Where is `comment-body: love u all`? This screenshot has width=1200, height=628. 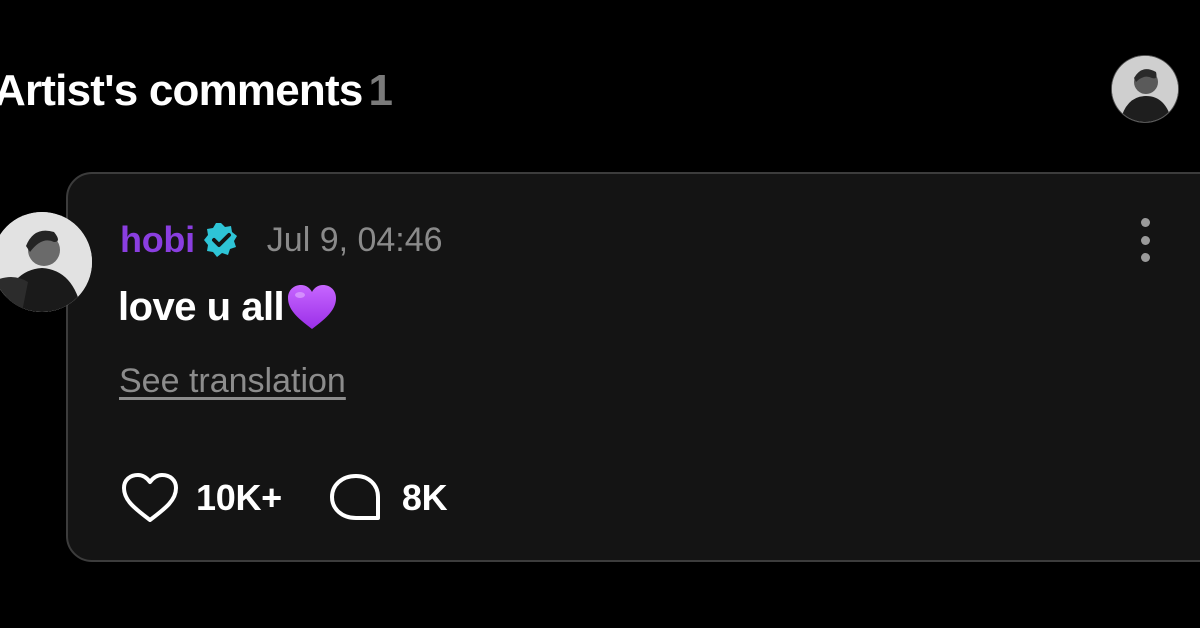 comment-body: love u all is located at coordinates (228, 307).